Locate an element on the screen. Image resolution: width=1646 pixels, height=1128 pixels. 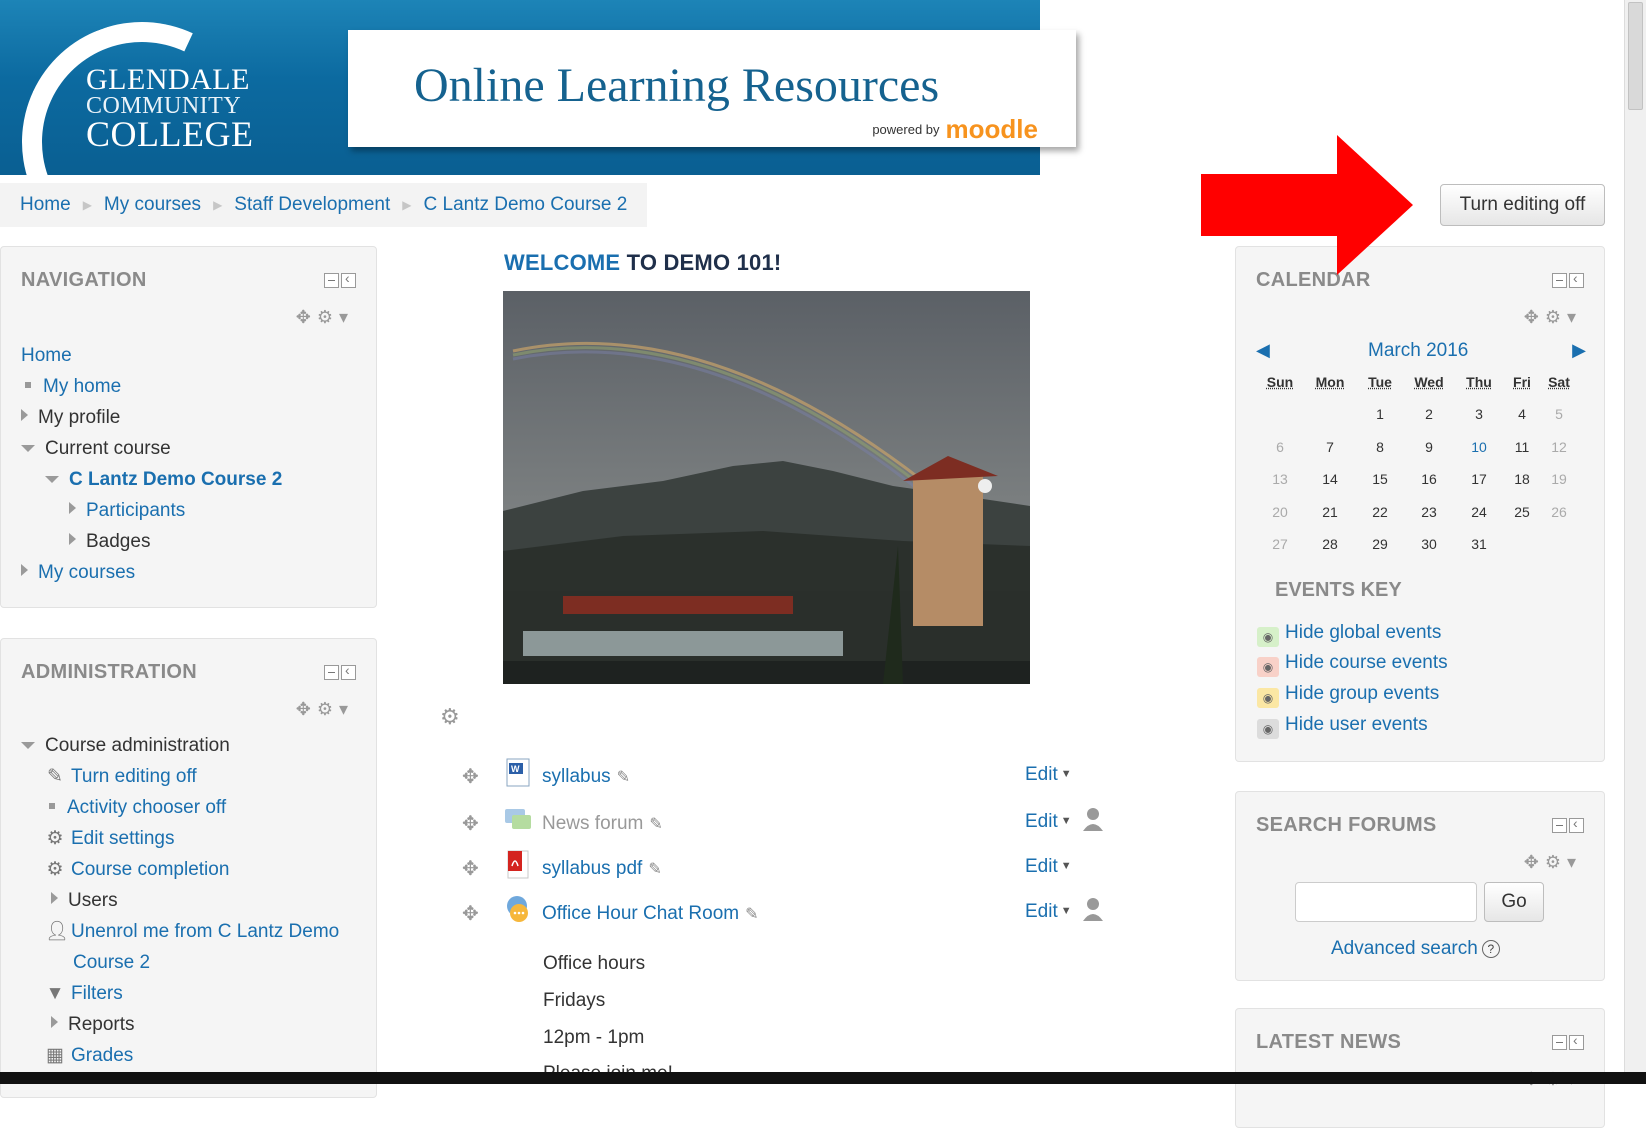
nav-course-link: C Lantz Demo Course 2 is located at coordinates (175, 479).